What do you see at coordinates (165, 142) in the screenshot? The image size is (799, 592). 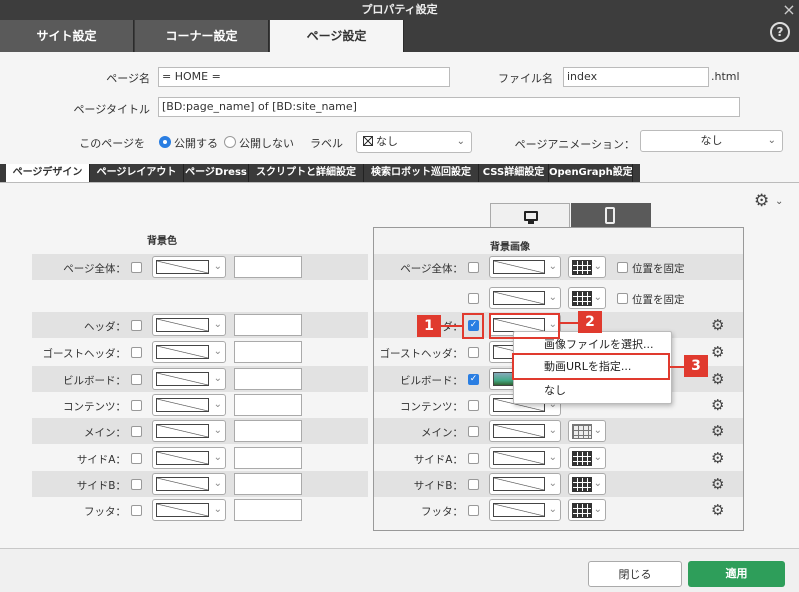 I see `publish-radio` at bounding box center [165, 142].